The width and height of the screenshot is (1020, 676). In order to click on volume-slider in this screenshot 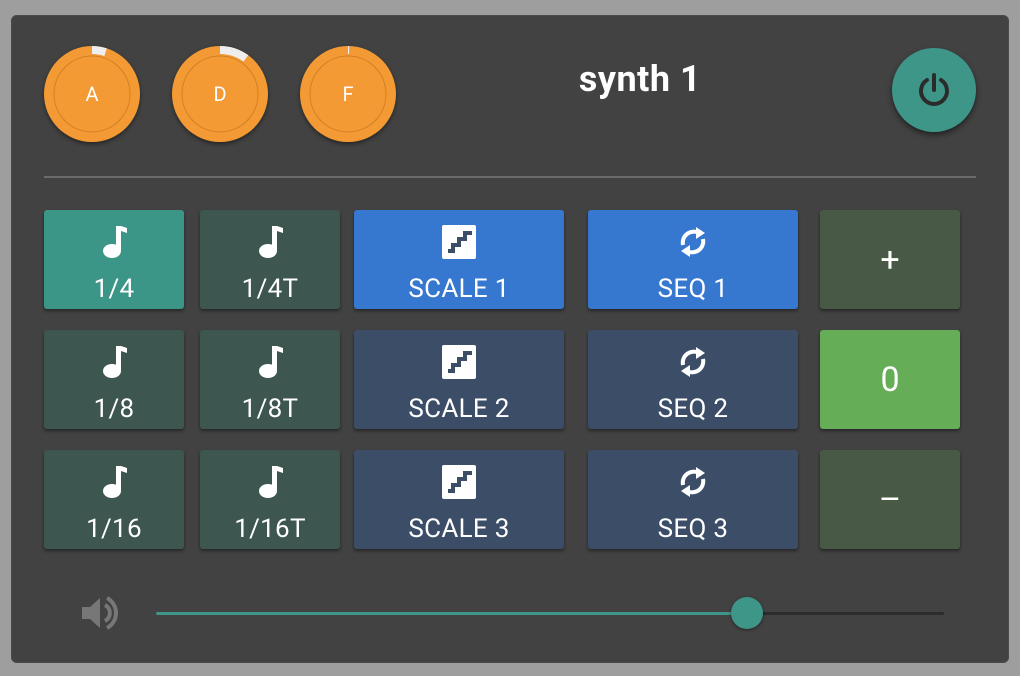, I will do `click(550, 613)`.